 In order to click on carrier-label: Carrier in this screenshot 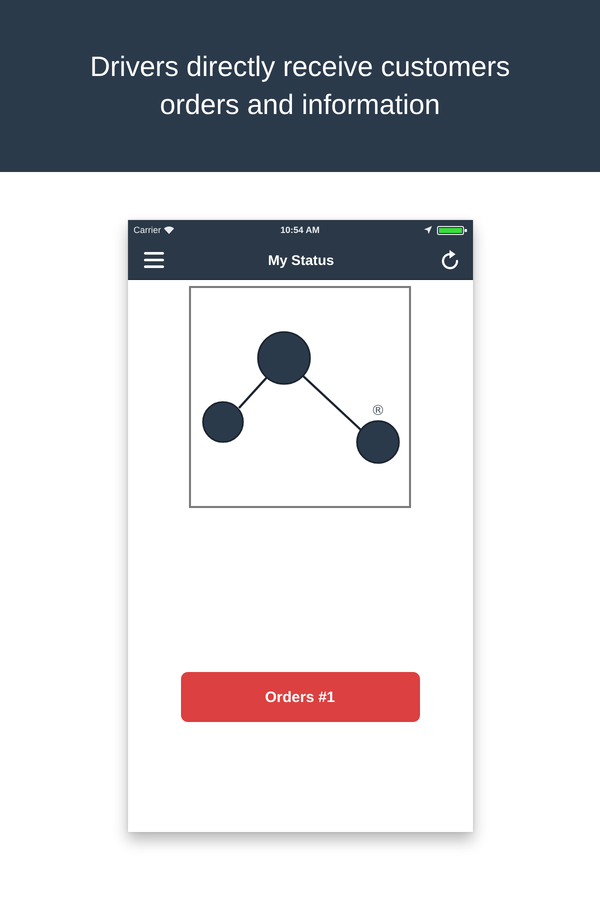, I will do `click(148, 230)`.